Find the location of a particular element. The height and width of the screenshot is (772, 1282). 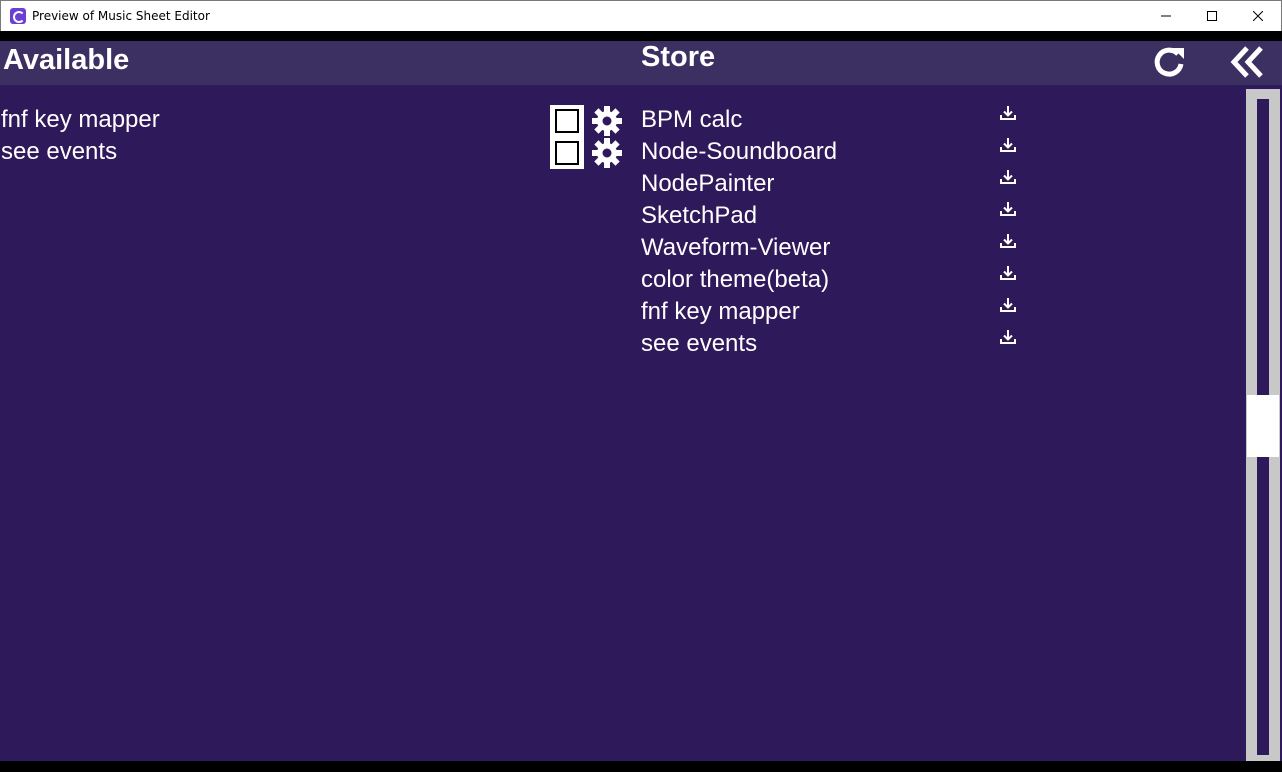

window-titlebar: Preview of Music Sheet Editor is located at coordinates (641, 15).